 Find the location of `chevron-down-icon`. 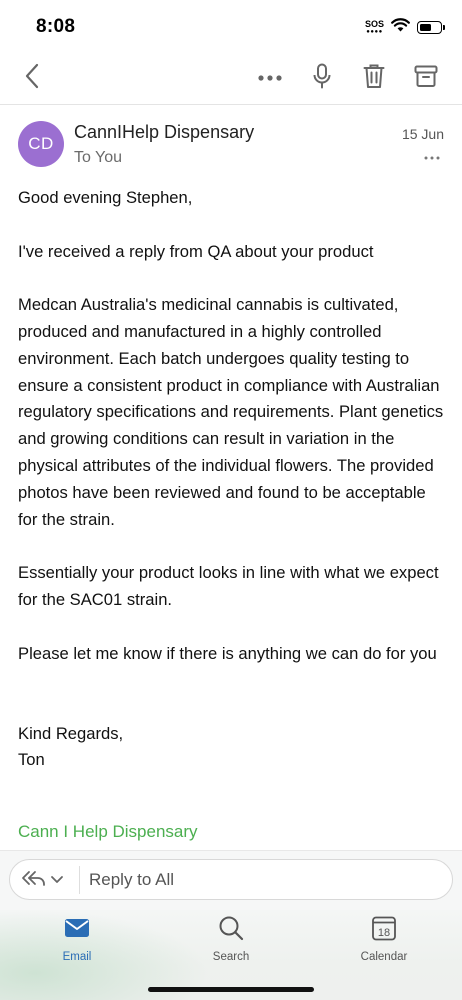

chevron-down-icon is located at coordinates (57, 880).